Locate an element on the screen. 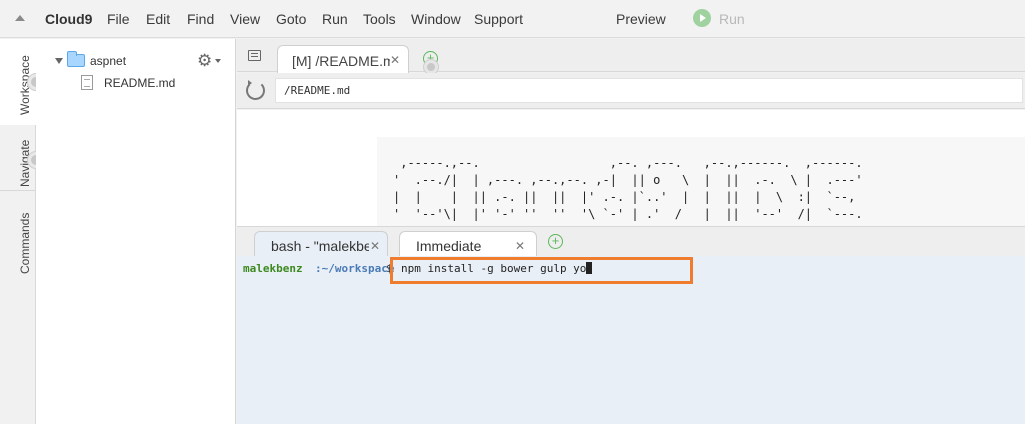  prompt-user: malekbenz is located at coordinates (273, 268).